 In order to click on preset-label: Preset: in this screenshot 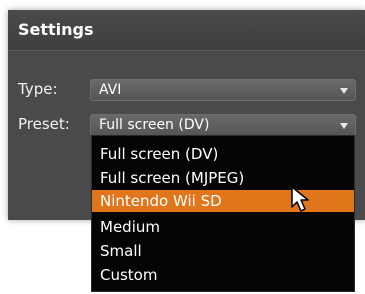, I will do `click(44, 124)`.